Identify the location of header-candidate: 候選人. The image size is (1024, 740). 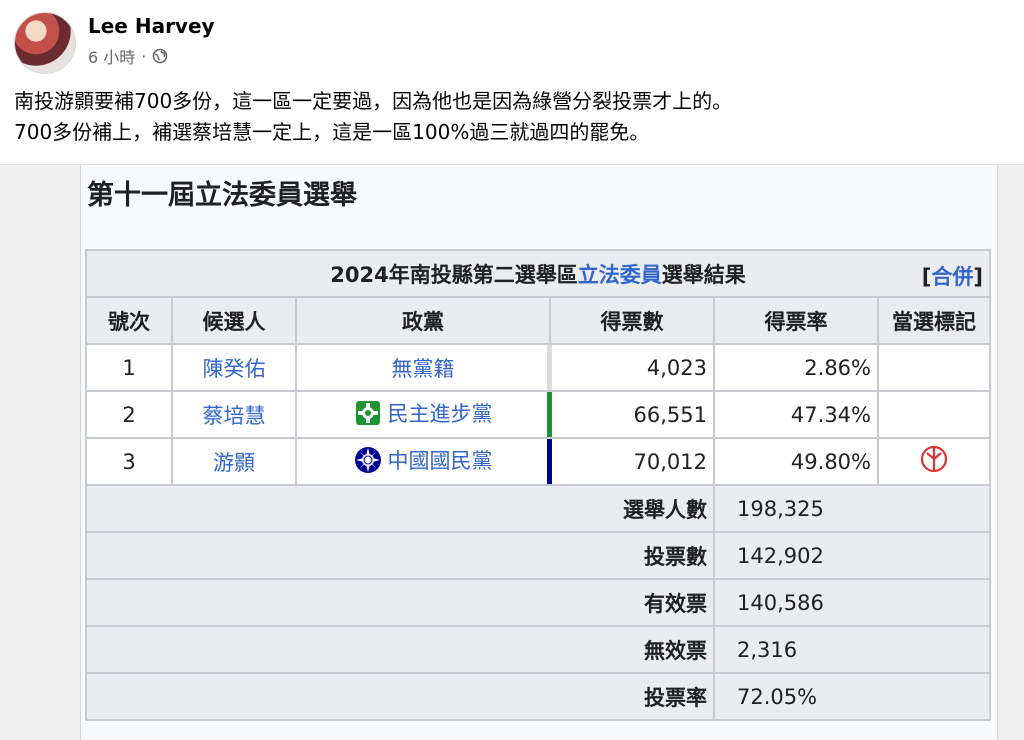
(234, 320).